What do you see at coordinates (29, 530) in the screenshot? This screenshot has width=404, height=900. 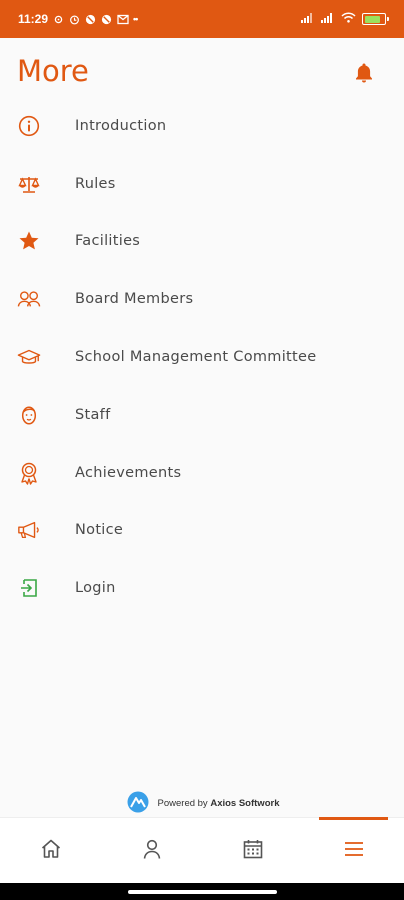 I see `megaphone-icon` at bounding box center [29, 530].